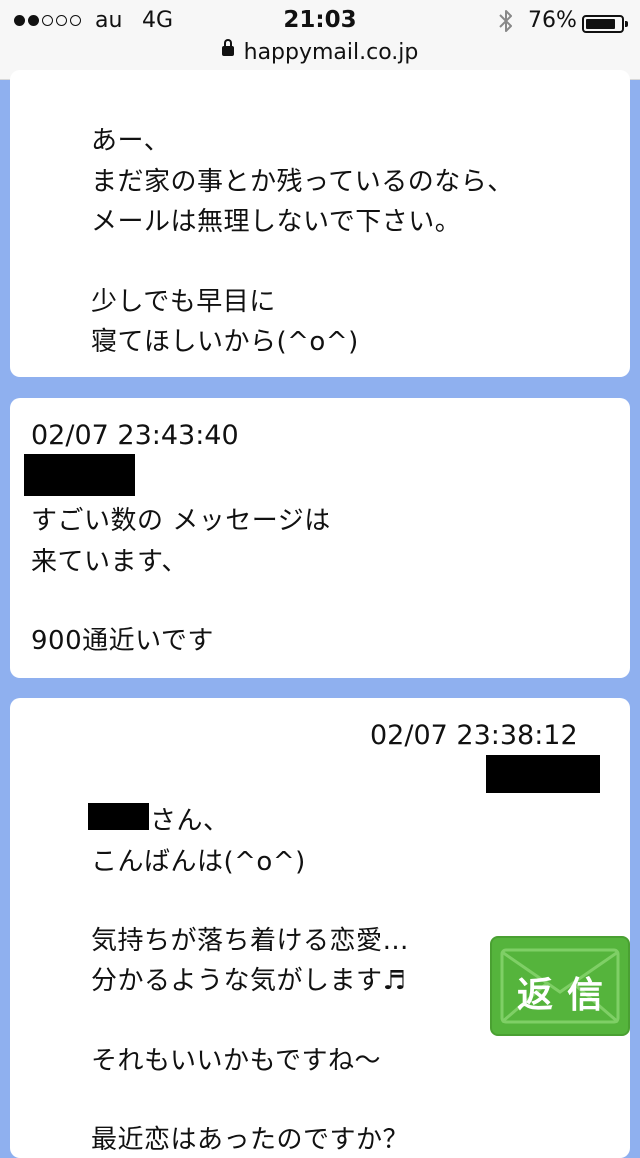  Describe the element at coordinates (198, 862) in the screenshot. I see `message-line: こんばんは(^o^)` at that location.